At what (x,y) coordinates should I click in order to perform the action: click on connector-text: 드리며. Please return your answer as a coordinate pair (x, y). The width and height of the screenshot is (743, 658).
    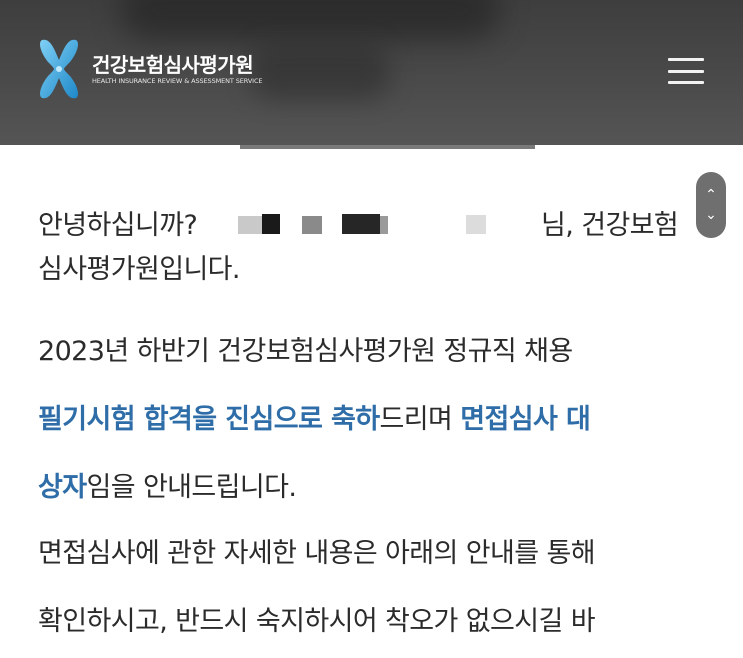
    Looking at the image, I should click on (420, 419).